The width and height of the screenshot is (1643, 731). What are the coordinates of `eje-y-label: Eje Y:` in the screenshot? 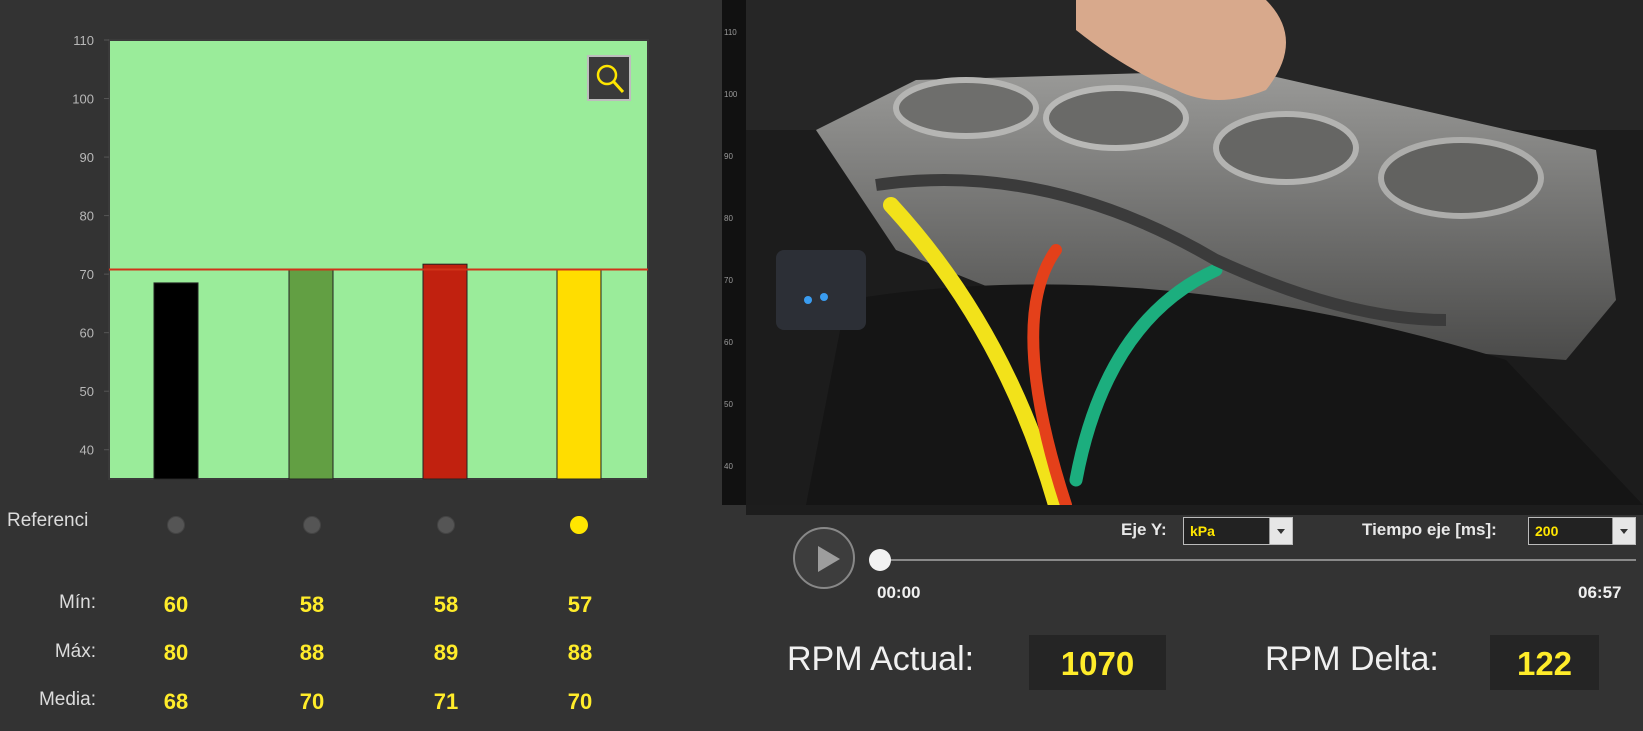 It's located at (1144, 529).